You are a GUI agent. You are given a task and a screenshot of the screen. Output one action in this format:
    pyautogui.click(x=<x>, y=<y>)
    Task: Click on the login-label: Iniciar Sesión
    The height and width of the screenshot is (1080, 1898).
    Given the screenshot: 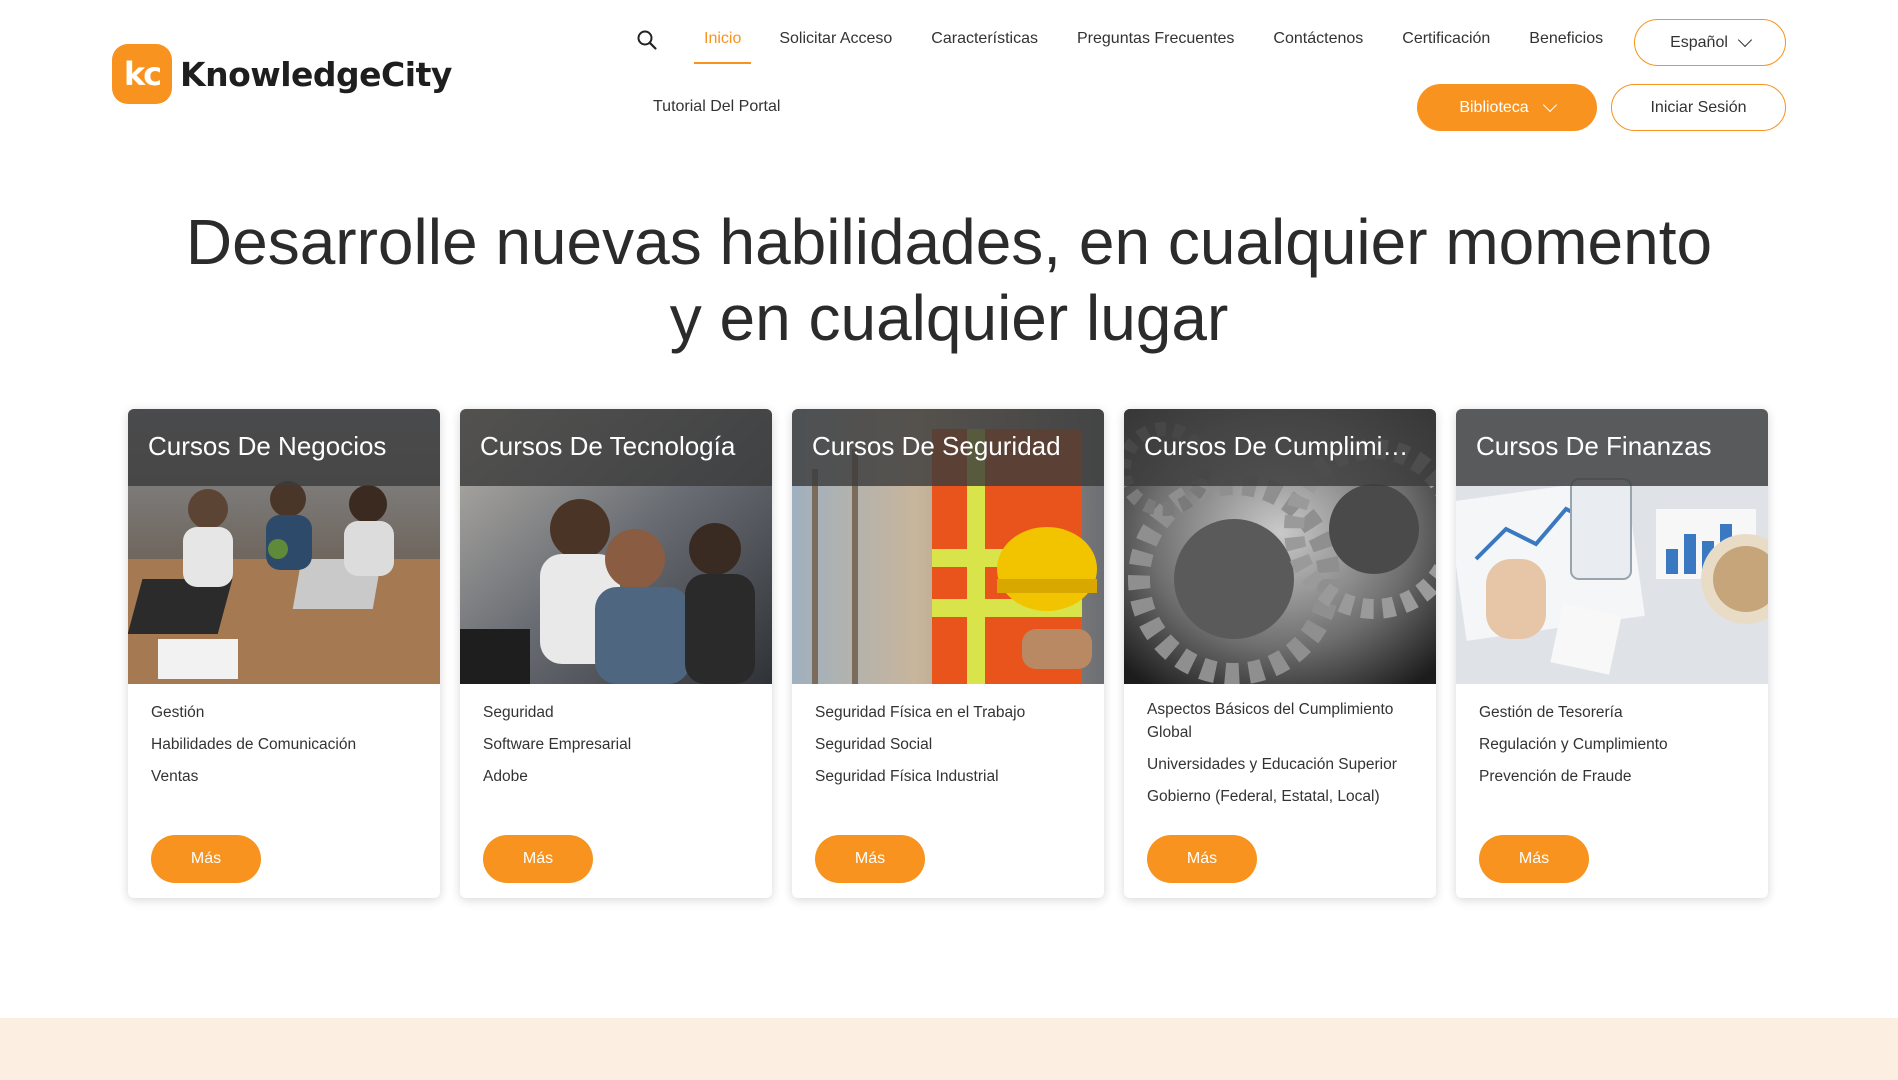 What is the action you would take?
    pyautogui.click(x=1698, y=107)
    